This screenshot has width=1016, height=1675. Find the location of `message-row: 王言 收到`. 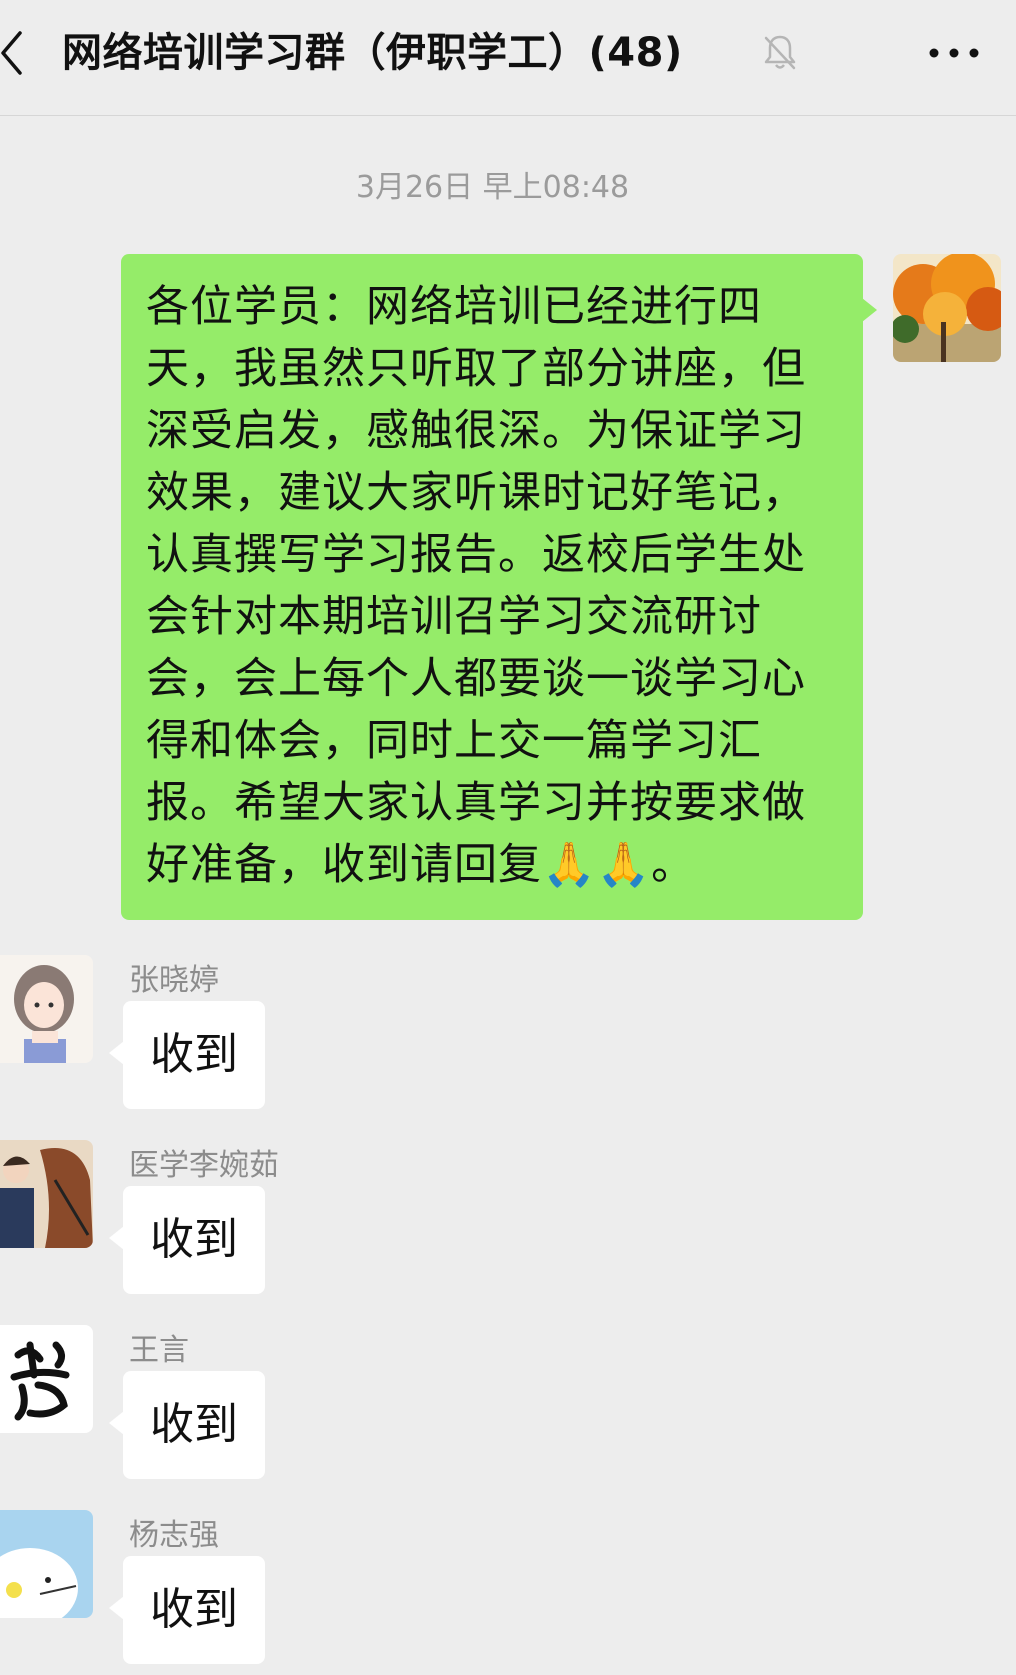

message-row: 王言 收到 is located at coordinates (508, 1405).